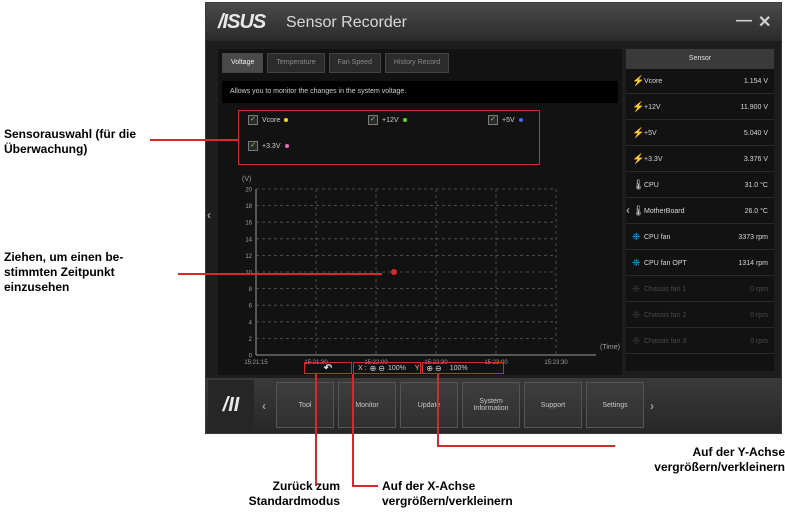 The width and height of the screenshot is (785, 518). Describe the element at coordinates (251, 357) in the screenshot. I see `y-tick-label: 0` at that location.